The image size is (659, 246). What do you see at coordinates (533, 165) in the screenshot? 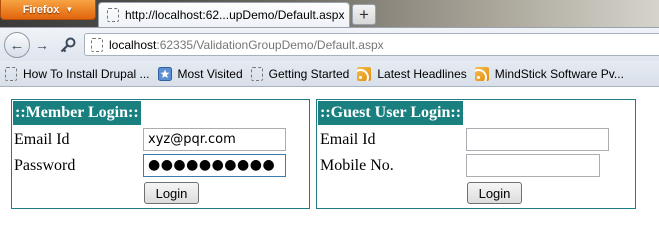
I see `guest-mobile-input` at bounding box center [533, 165].